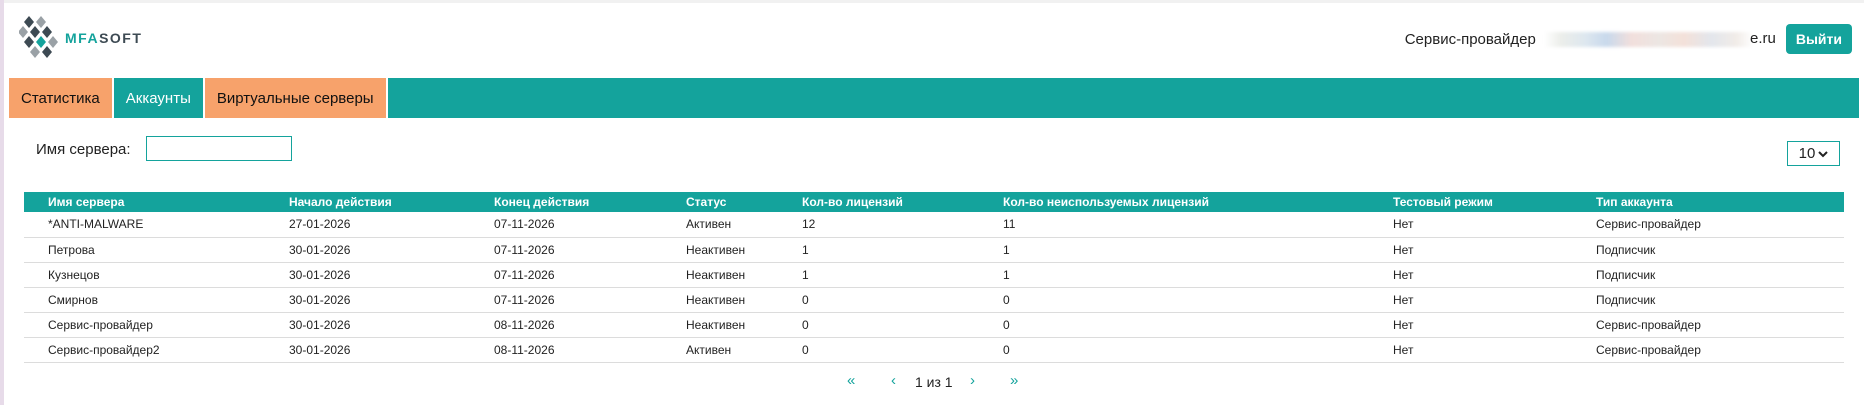  What do you see at coordinates (566, 202) in the screenshot?
I see `column-header-end-date: Конец действия` at bounding box center [566, 202].